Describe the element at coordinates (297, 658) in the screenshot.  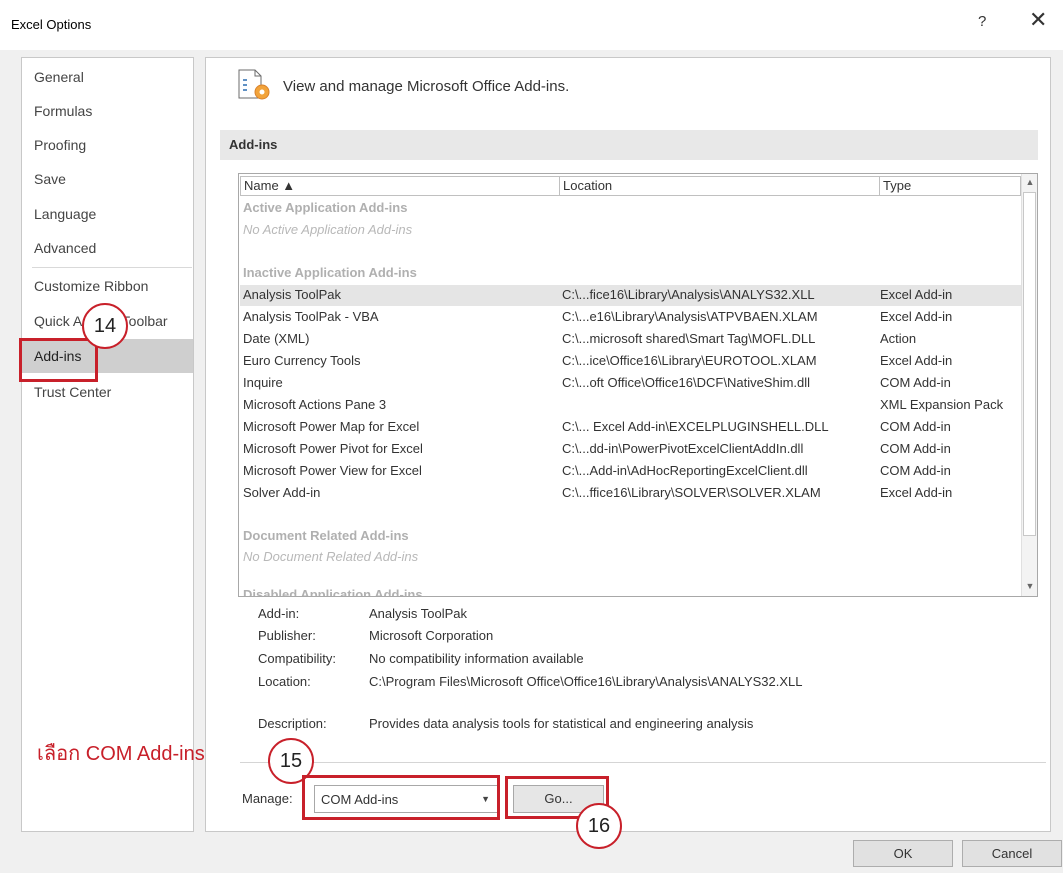
I see `detail-label: Compatibility:` at that location.